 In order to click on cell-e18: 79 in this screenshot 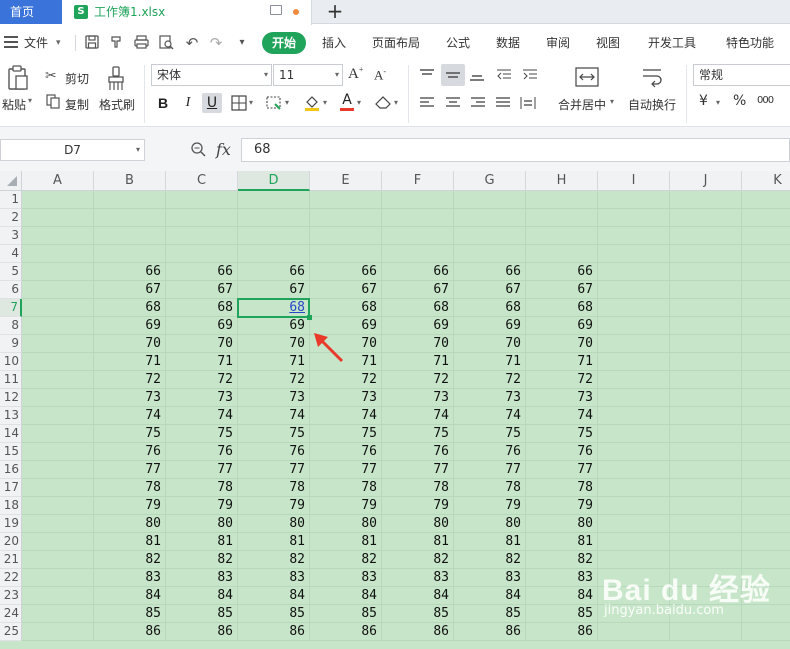, I will do `click(346, 506)`.